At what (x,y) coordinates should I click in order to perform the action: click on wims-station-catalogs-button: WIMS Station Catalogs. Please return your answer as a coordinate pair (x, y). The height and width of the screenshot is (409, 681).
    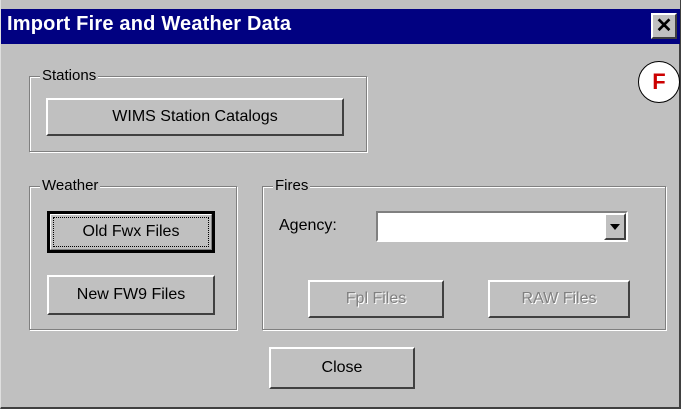
    Looking at the image, I should click on (195, 117).